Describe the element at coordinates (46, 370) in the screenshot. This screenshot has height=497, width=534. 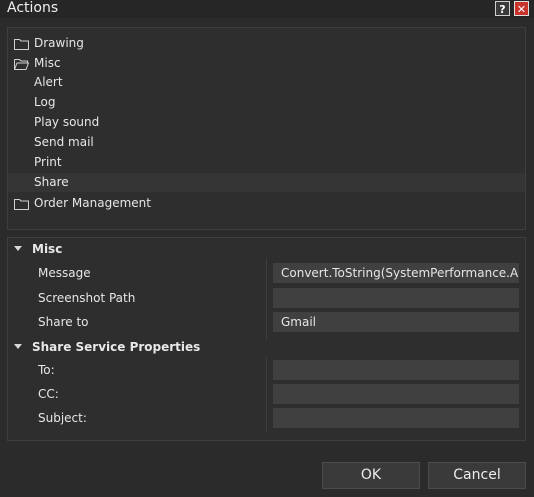
I see `property-label-to: To:` at that location.